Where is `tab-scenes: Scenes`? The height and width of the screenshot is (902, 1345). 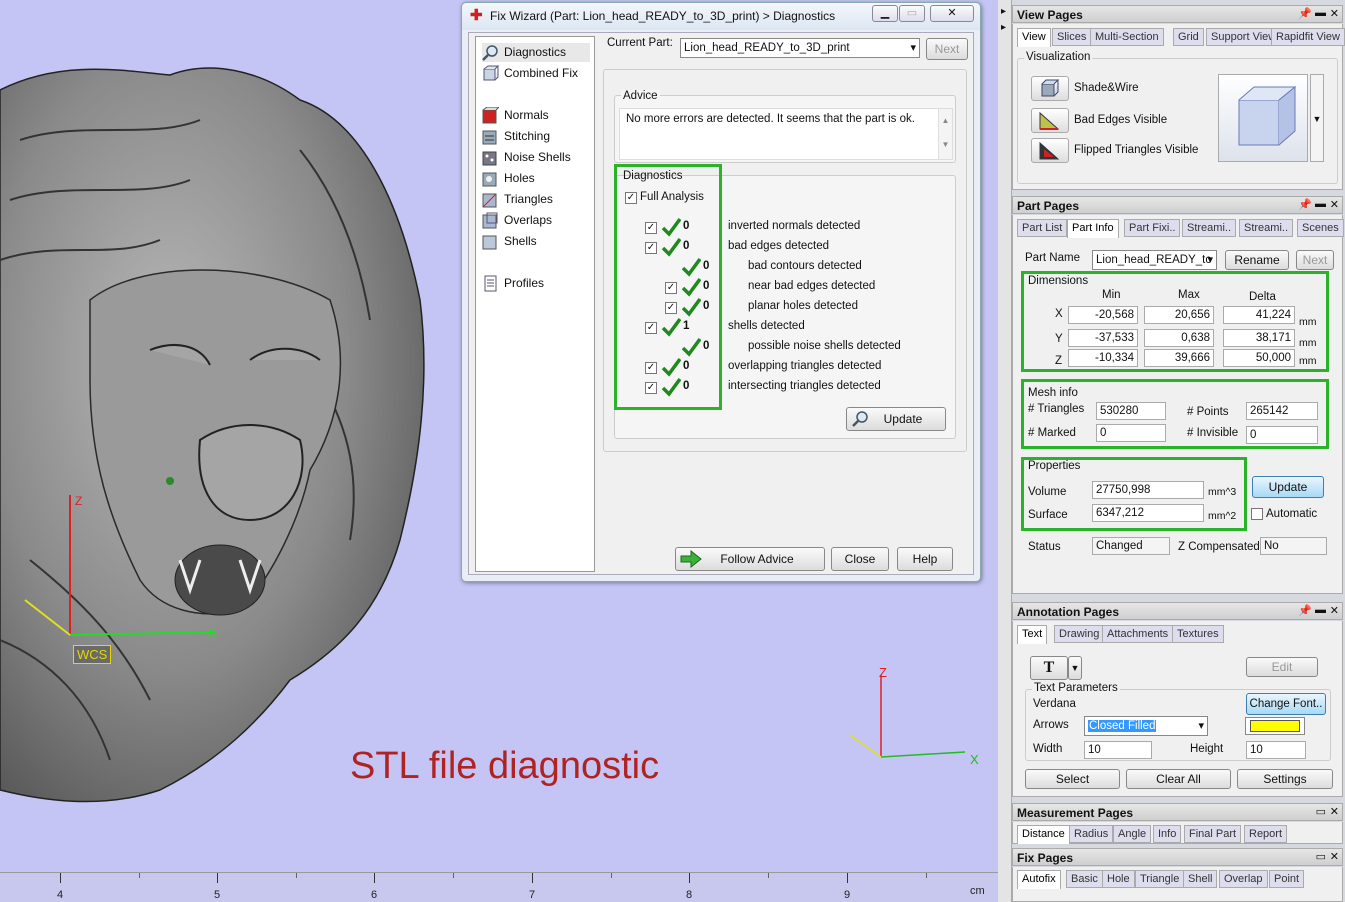
tab-scenes: Scenes is located at coordinates (1320, 228).